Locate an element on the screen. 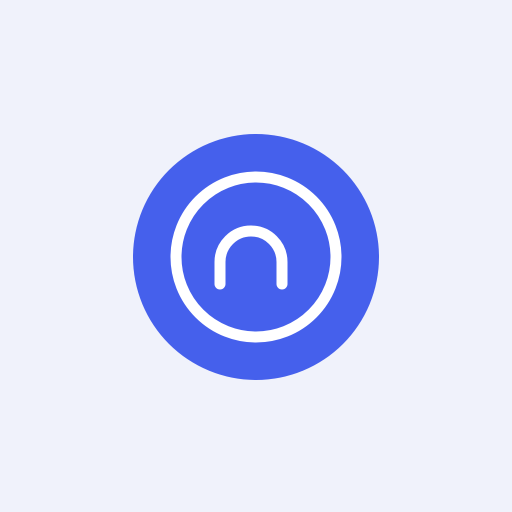 The image size is (512, 512). n-monogram-logo-icon is located at coordinates (256, 257).